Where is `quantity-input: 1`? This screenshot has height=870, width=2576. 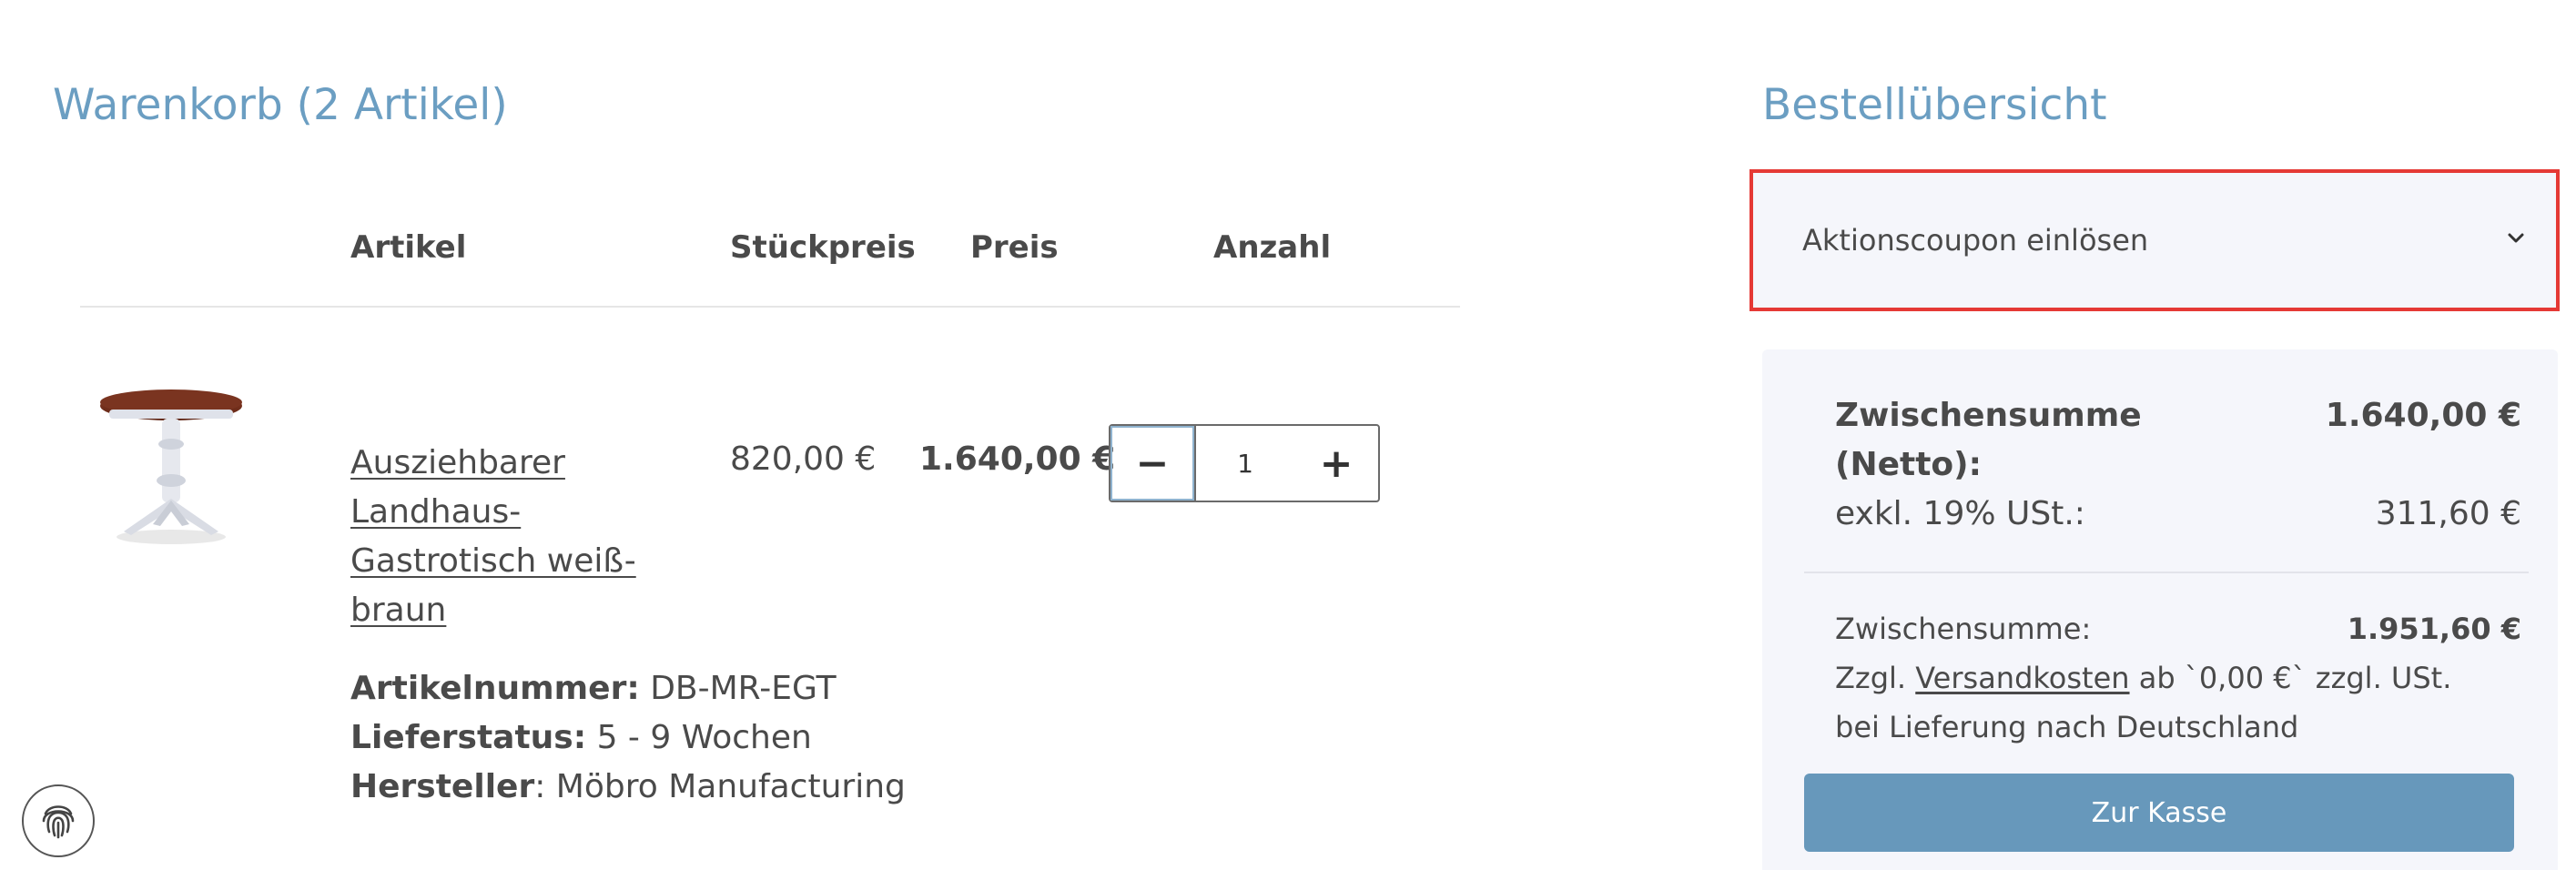
quantity-input: 1 is located at coordinates (1245, 463).